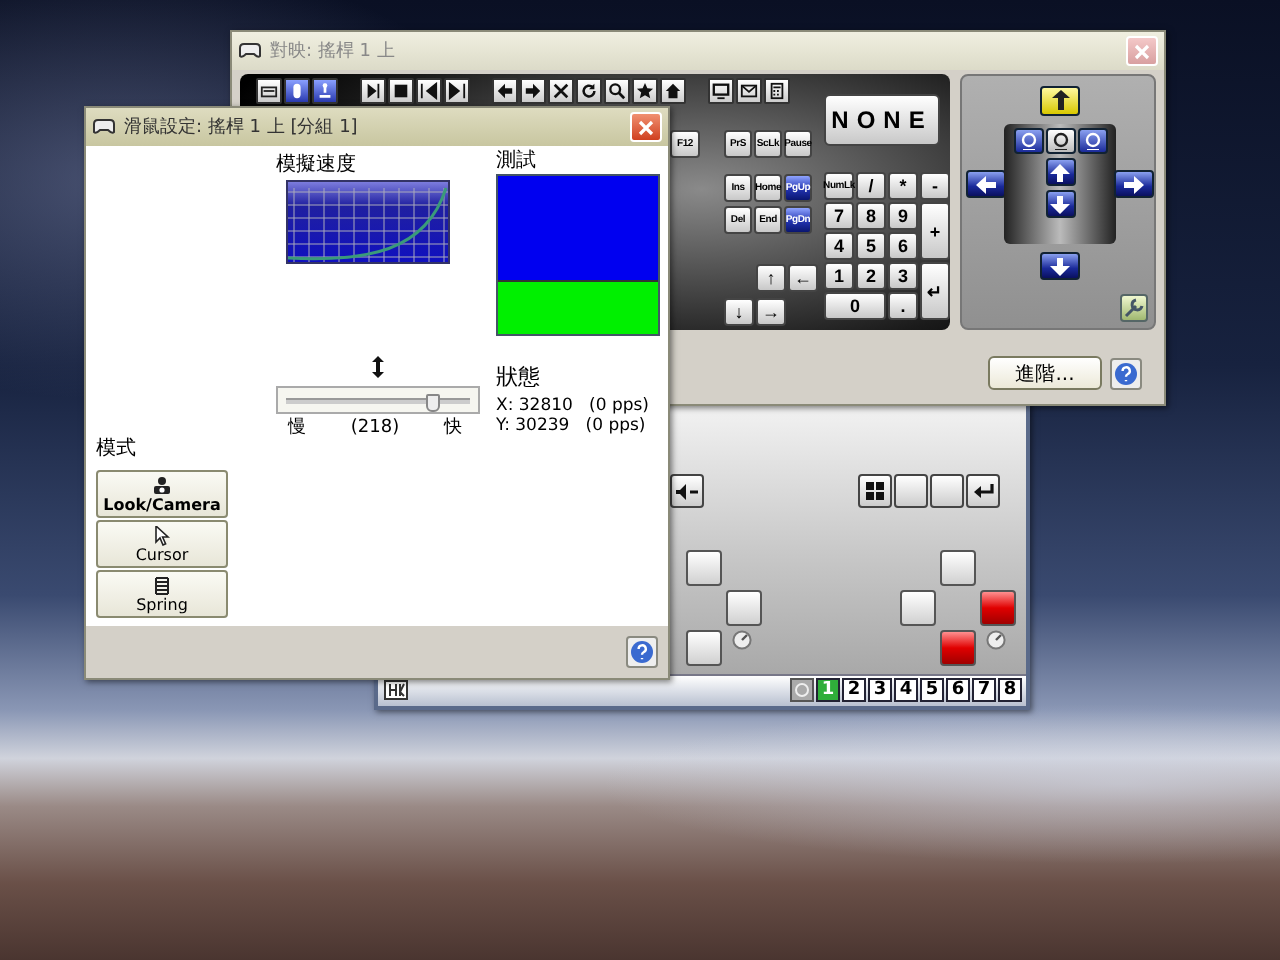  I want to click on next-icon, so click(457, 91).